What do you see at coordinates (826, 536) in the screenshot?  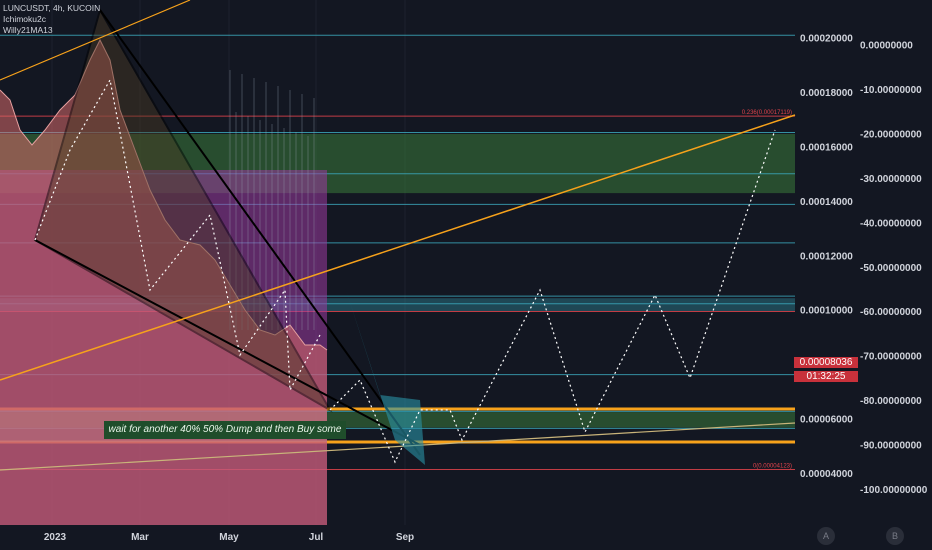 I see `auto-scale-button: A` at bounding box center [826, 536].